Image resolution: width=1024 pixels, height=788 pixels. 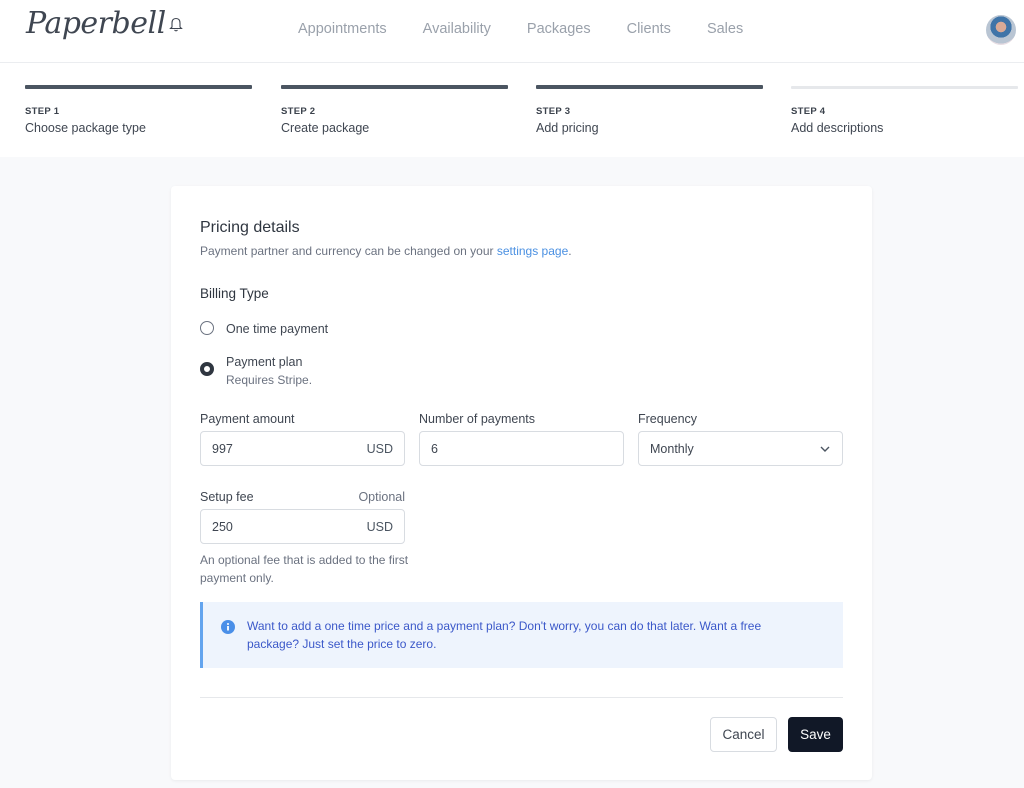 What do you see at coordinates (298, 111) in the screenshot?
I see `step-number: STEP 2` at bounding box center [298, 111].